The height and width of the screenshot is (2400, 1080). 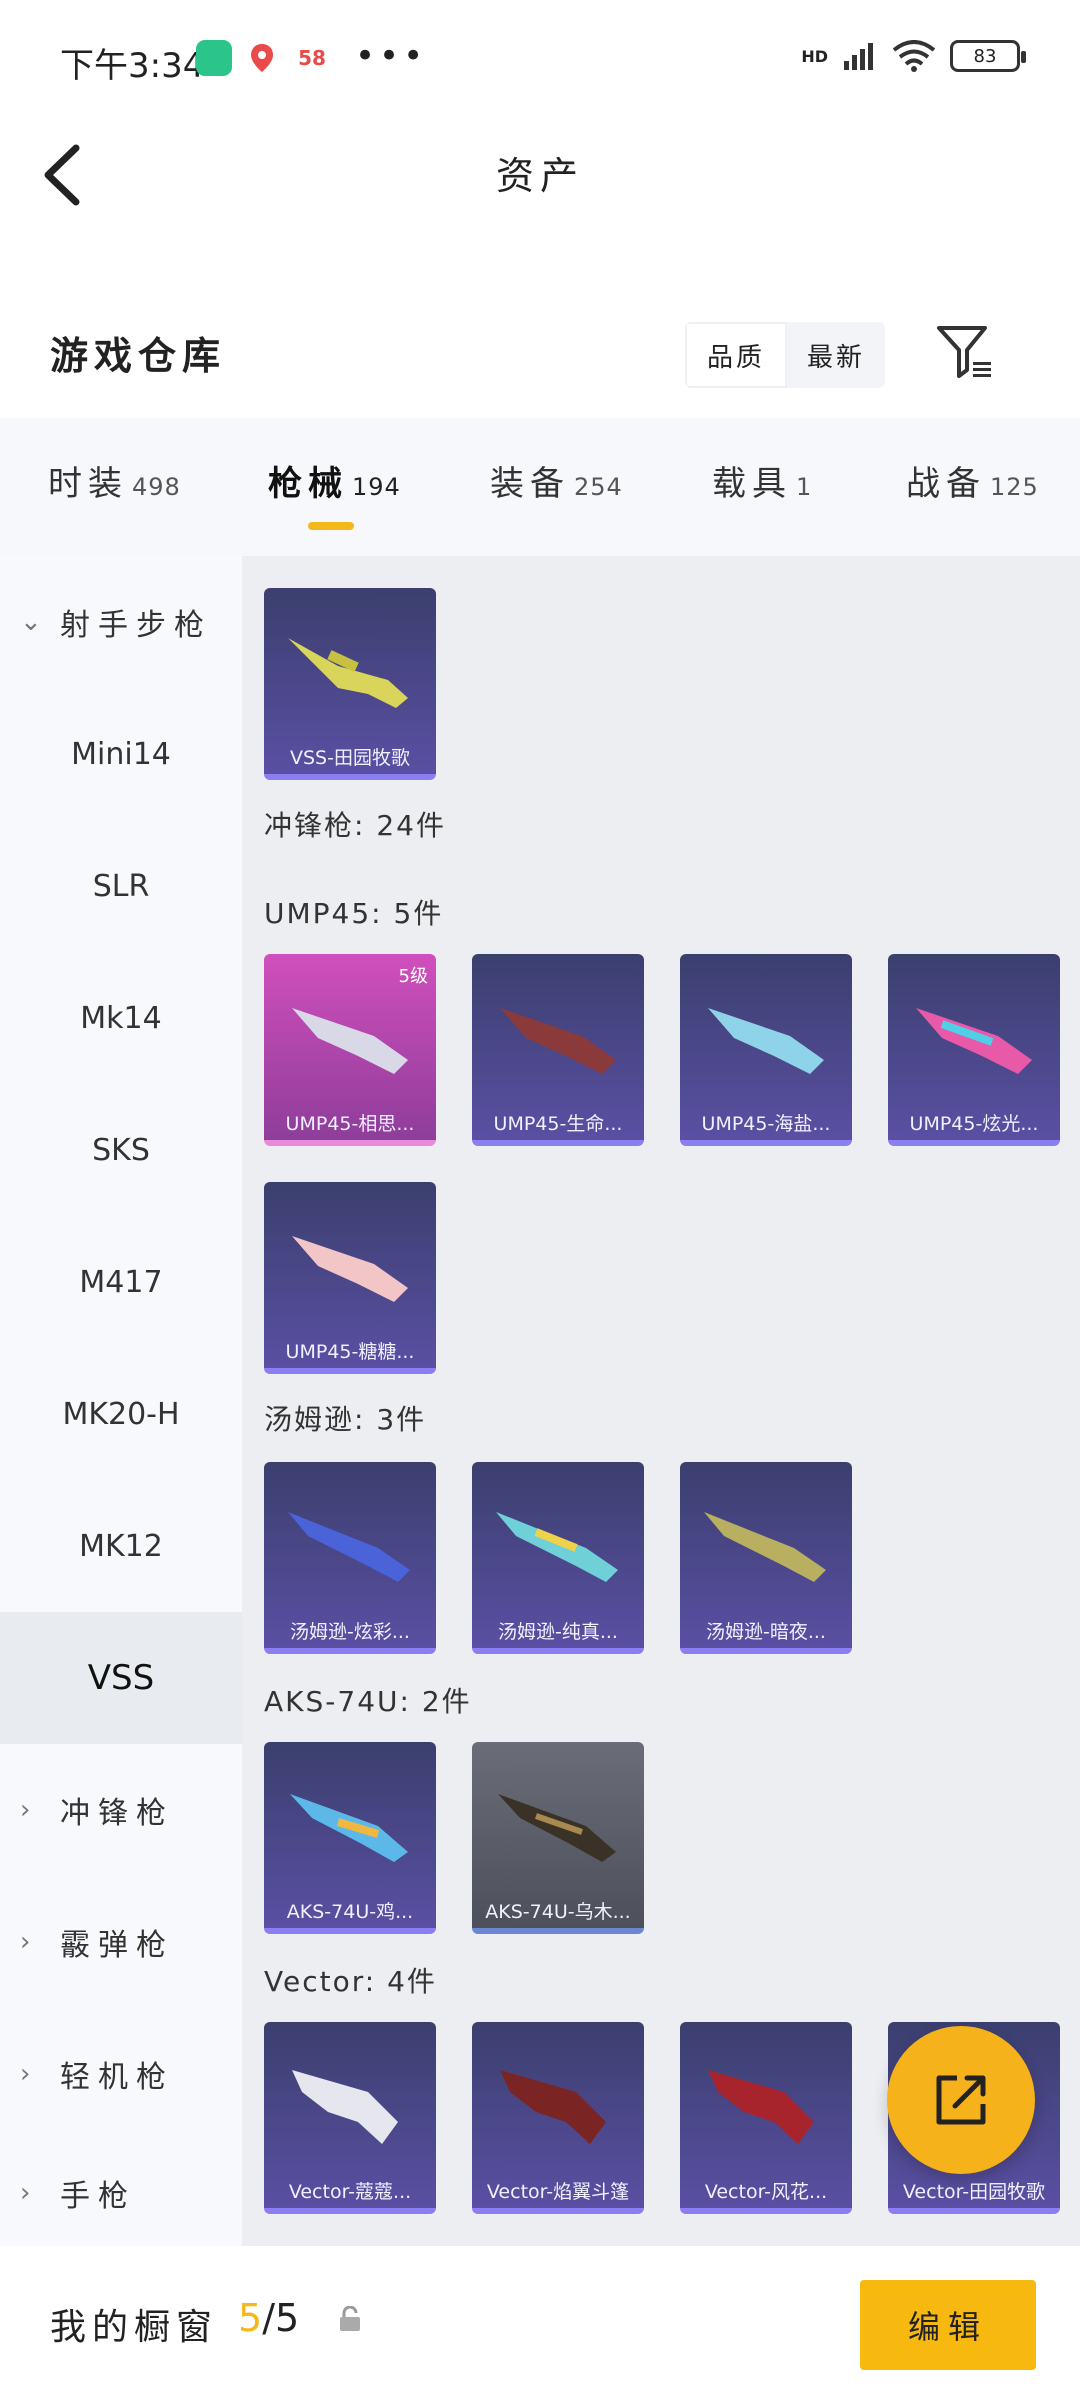 I want to click on edit-button: 编辑, so click(x=948, y=2325).